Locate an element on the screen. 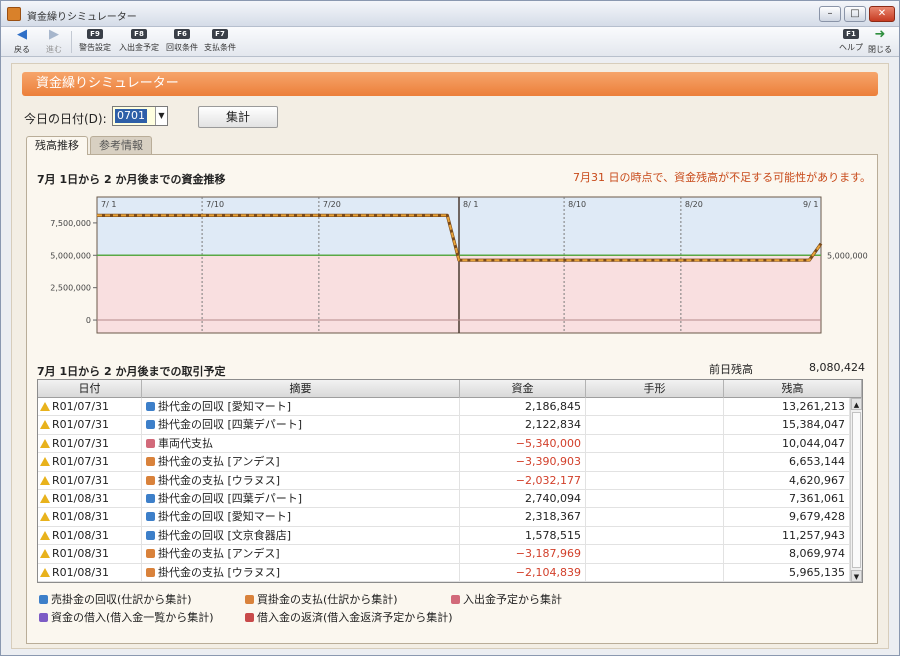  chevron-down-icon: ▼ is located at coordinates (161, 116).